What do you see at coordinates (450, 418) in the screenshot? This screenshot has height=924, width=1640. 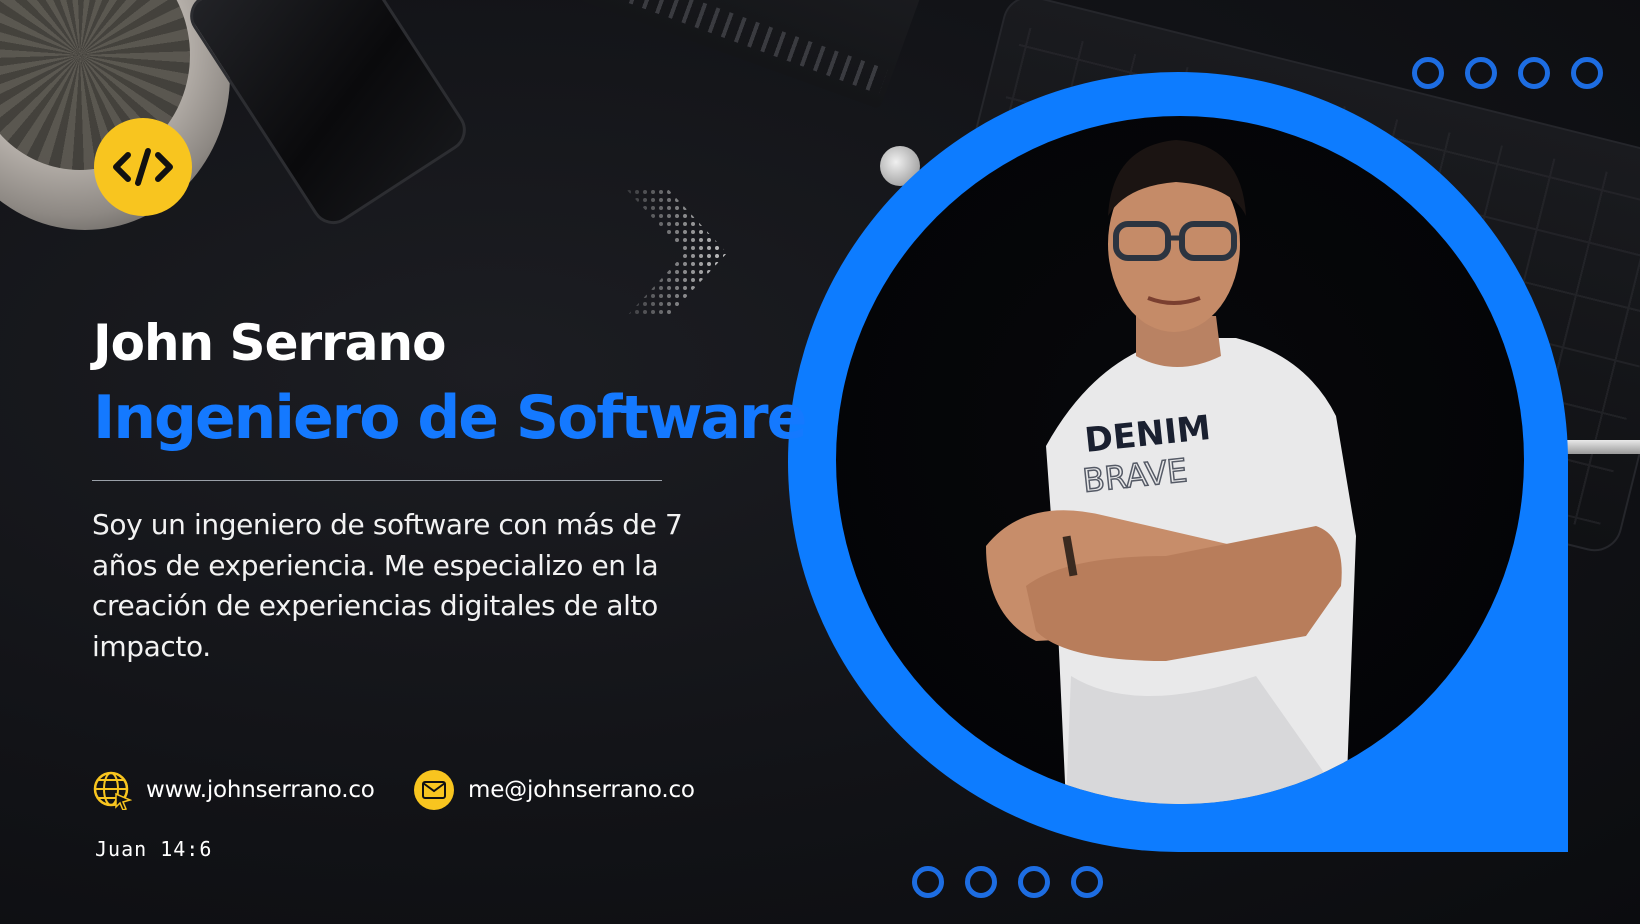 I see `job-title: Ingeniero de Software` at bounding box center [450, 418].